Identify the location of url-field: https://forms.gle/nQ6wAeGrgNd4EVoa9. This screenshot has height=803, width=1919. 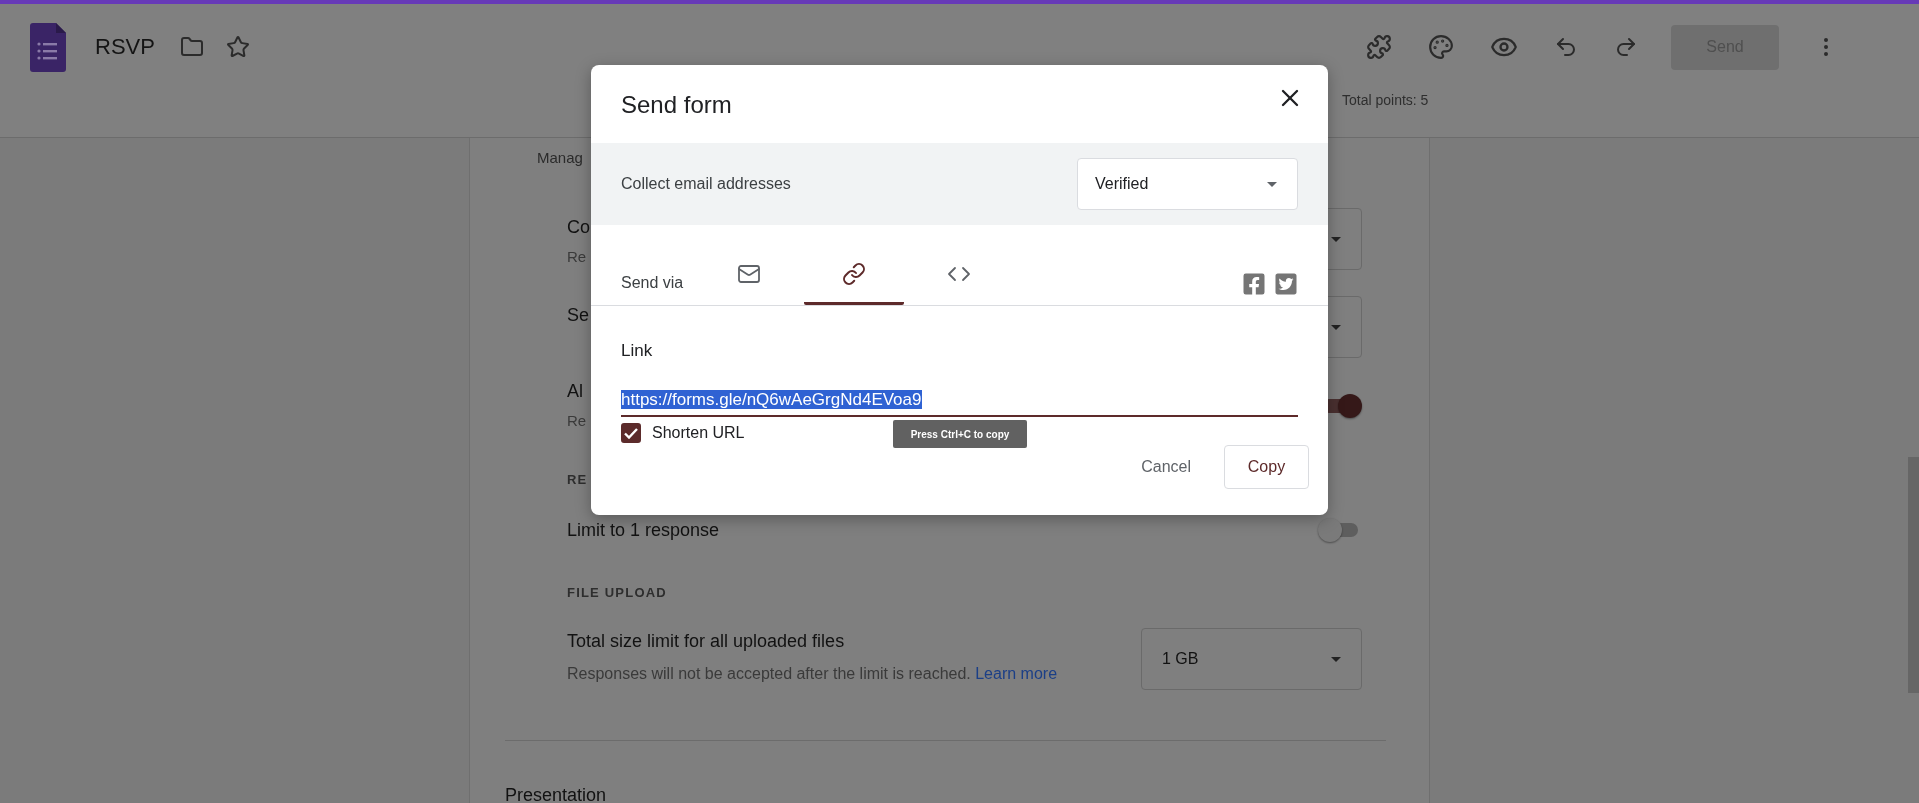
(959, 403).